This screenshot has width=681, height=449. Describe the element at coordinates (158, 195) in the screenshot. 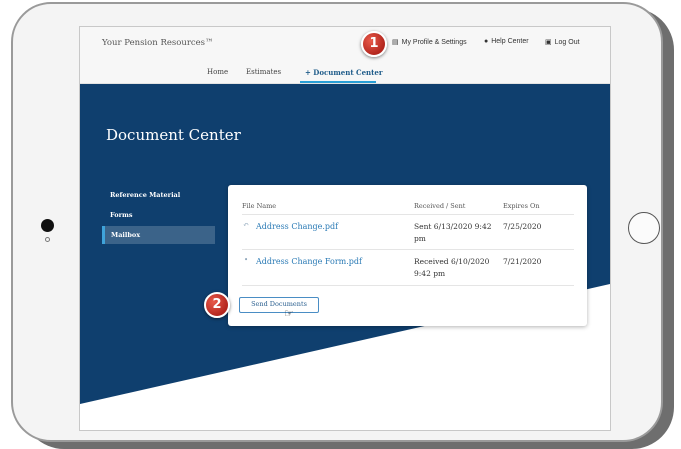

I see `sidebar-item-reference-material: Reference Material` at that location.